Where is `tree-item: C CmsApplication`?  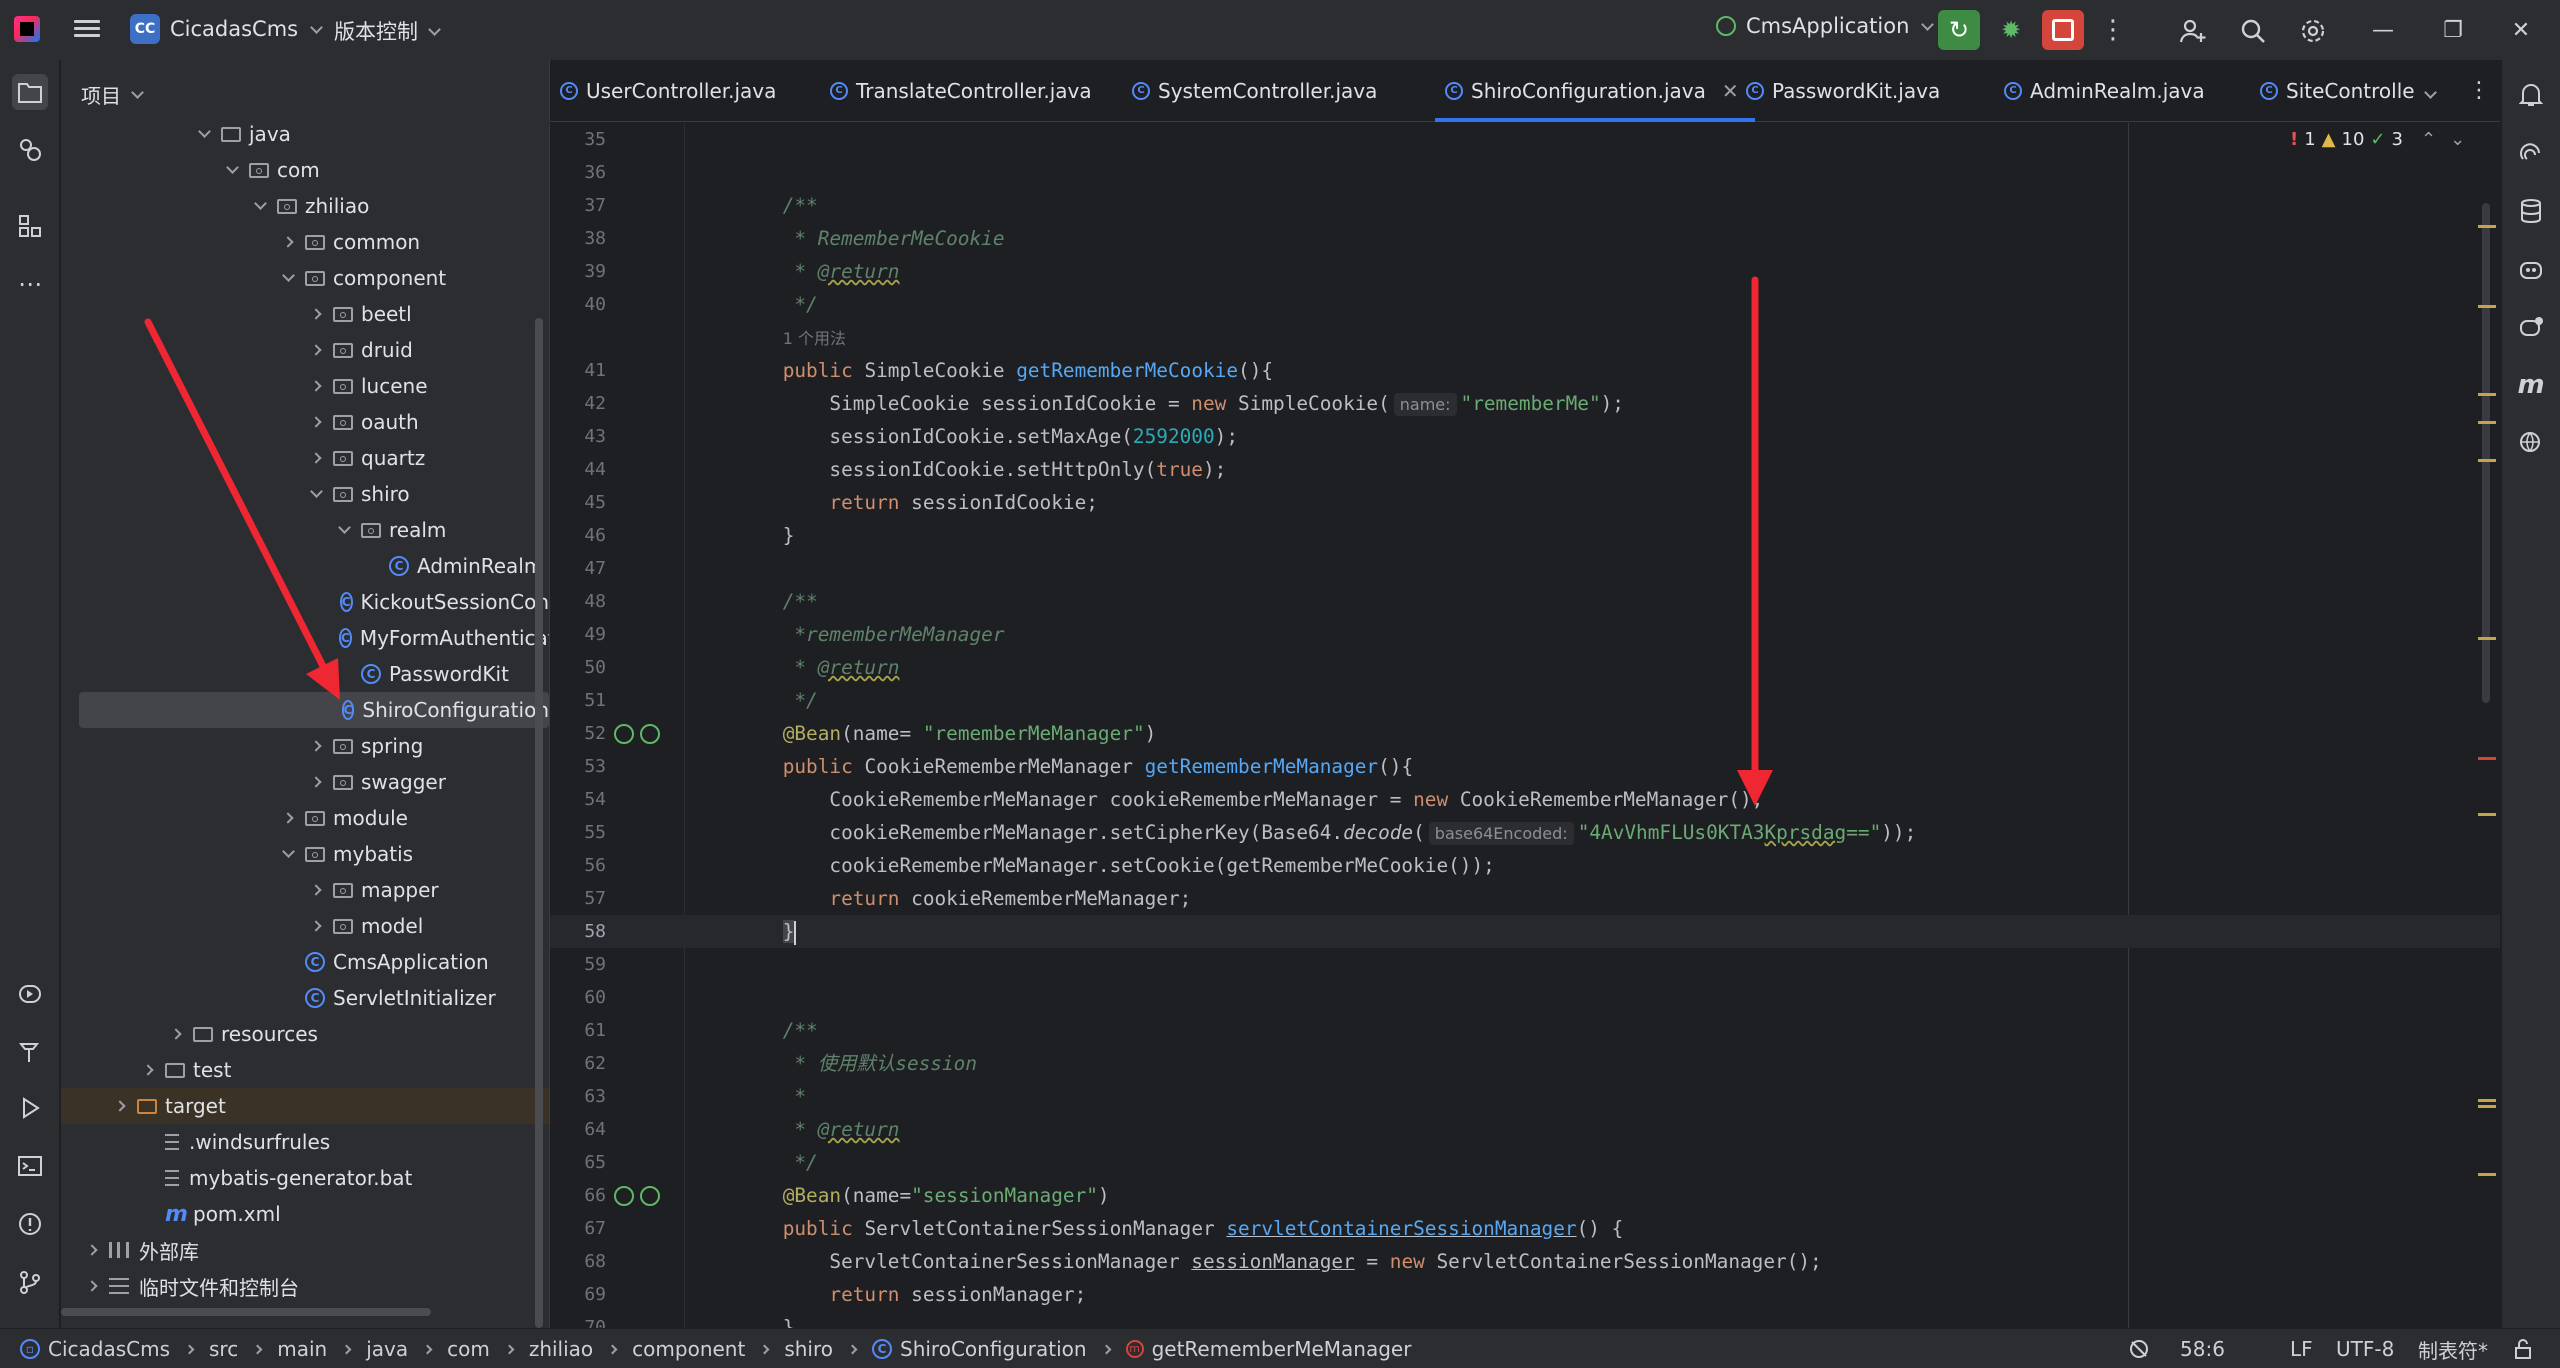
tree-item: C CmsApplication is located at coordinates (305, 962).